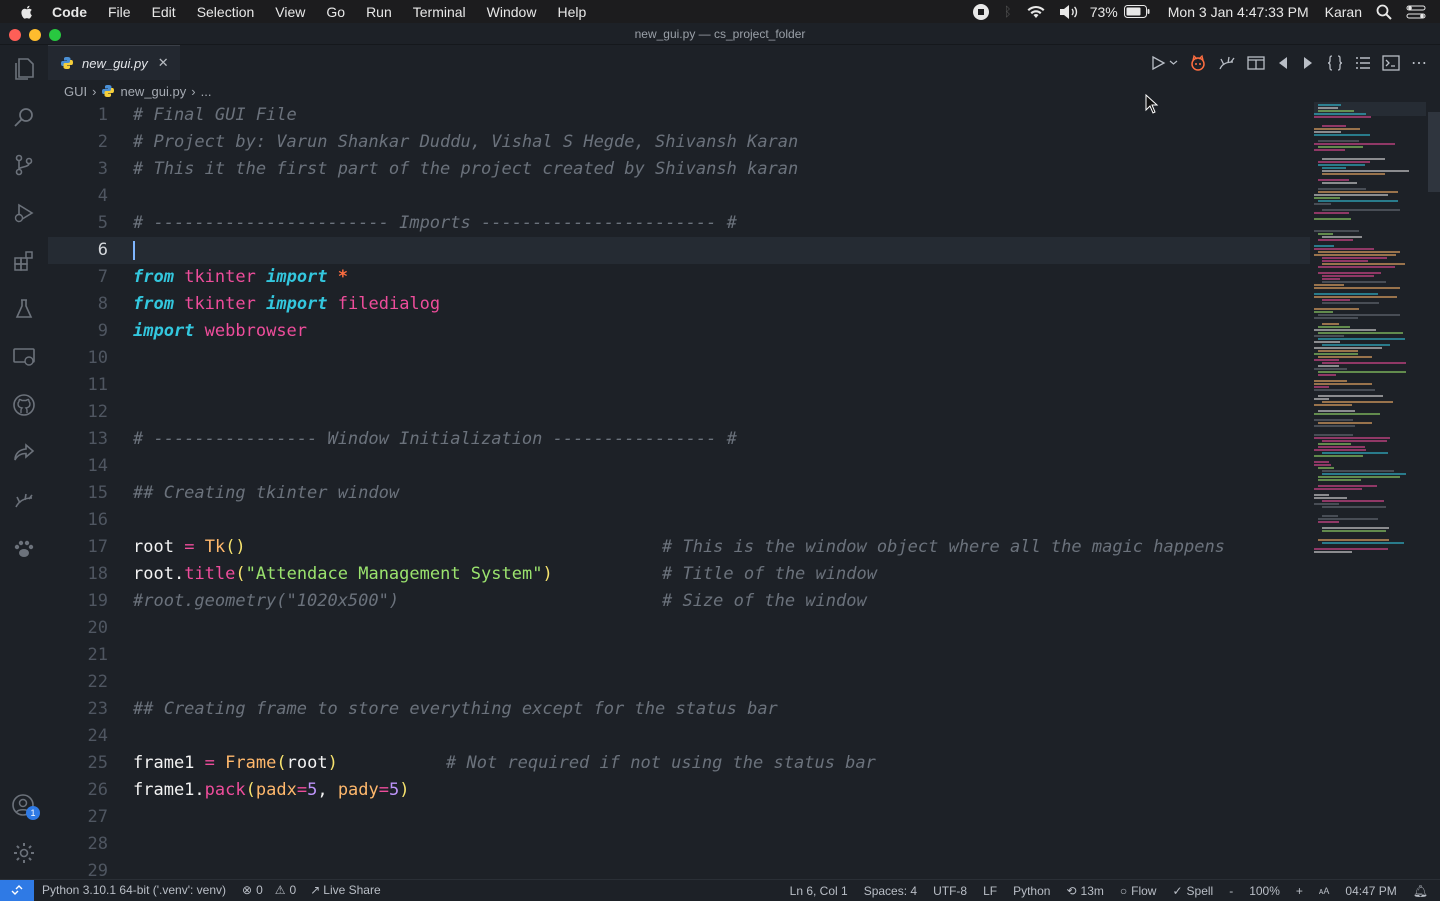  Describe the element at coordinates (97, 790) in the screenshot. I see `line-number: 26` at that location.